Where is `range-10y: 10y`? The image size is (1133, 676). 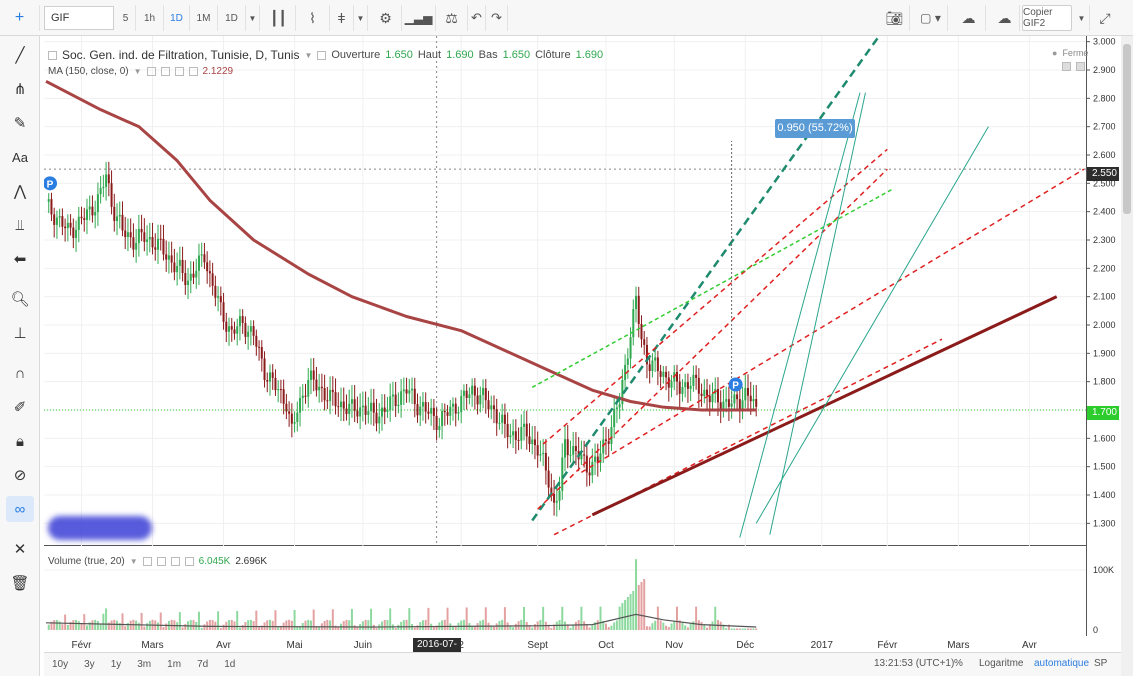
range-10y: 10y is located at coordinates (60, 664).